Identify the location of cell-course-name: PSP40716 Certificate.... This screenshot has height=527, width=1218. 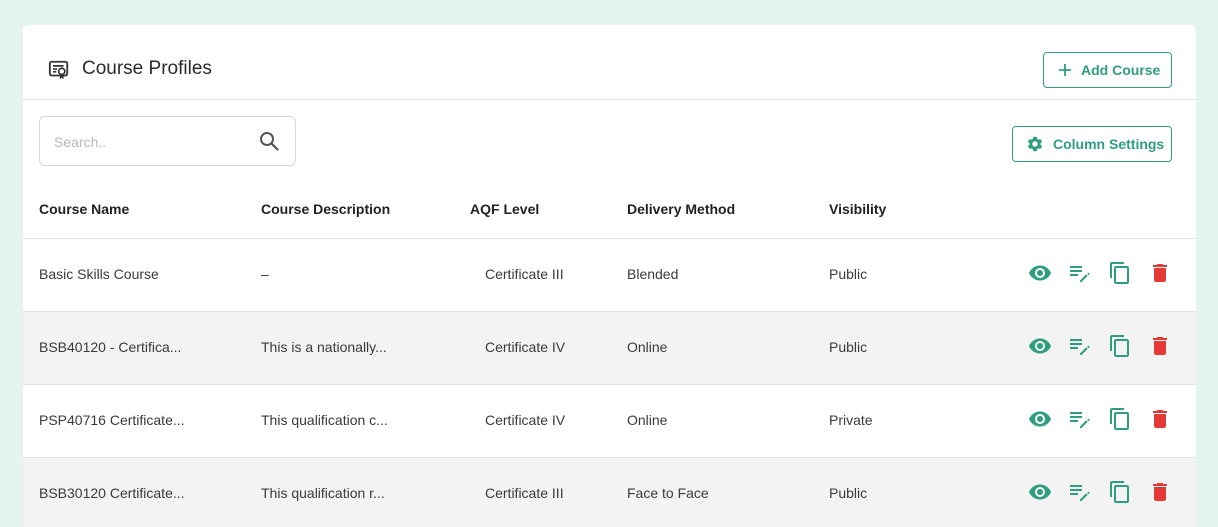
(112, 420).